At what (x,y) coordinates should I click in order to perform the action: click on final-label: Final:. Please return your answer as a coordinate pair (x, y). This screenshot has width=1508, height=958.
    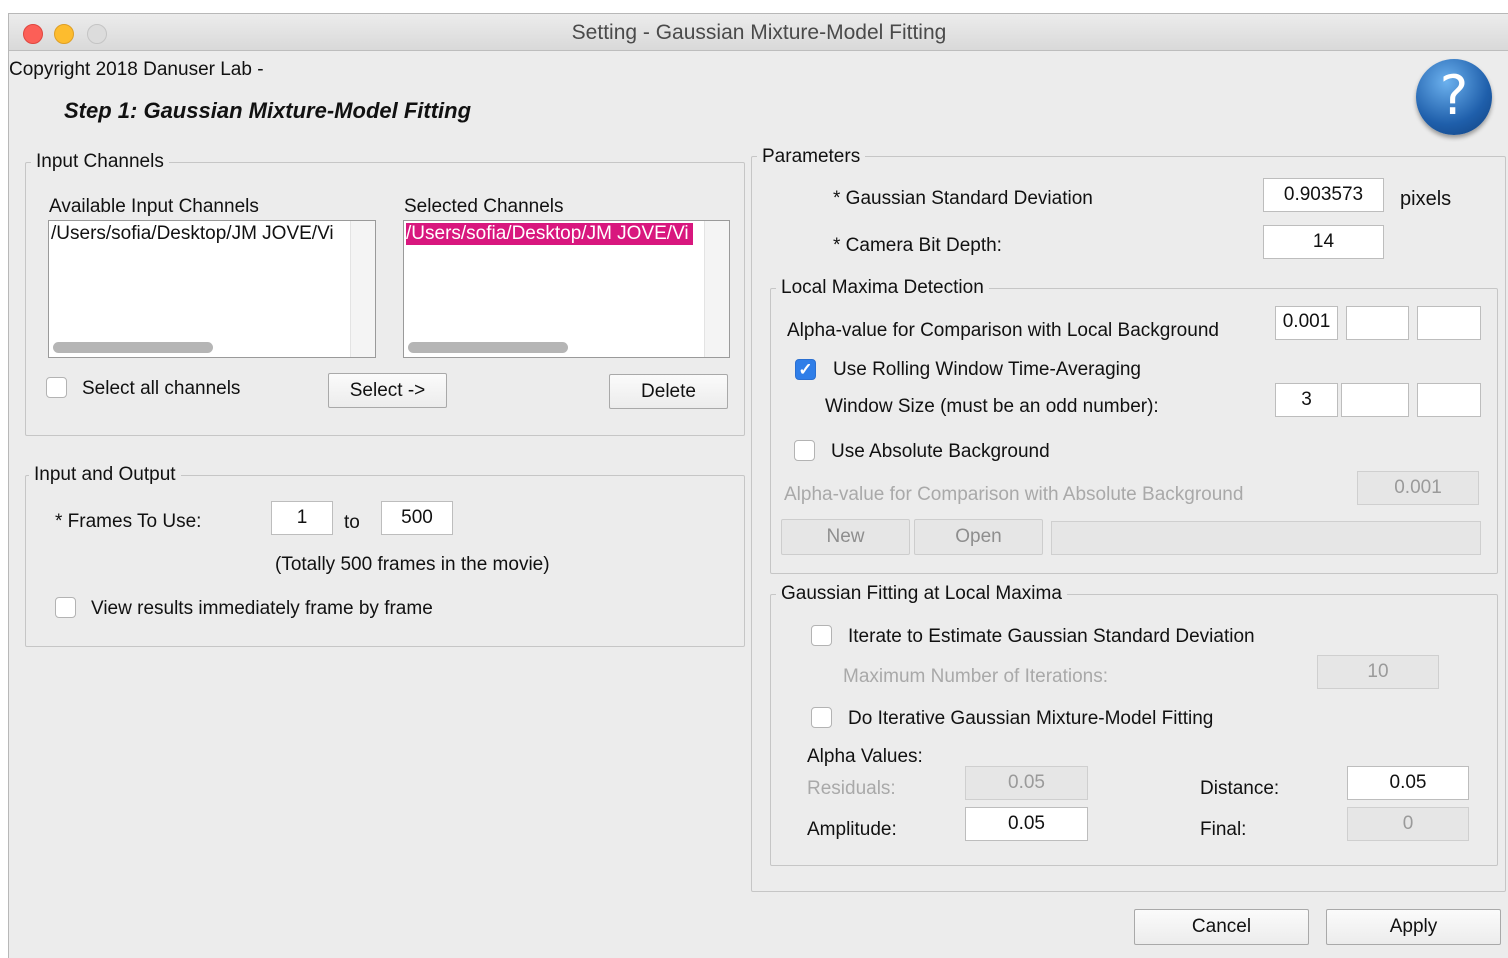
    Looking at the image, I should click on (1223, 829).